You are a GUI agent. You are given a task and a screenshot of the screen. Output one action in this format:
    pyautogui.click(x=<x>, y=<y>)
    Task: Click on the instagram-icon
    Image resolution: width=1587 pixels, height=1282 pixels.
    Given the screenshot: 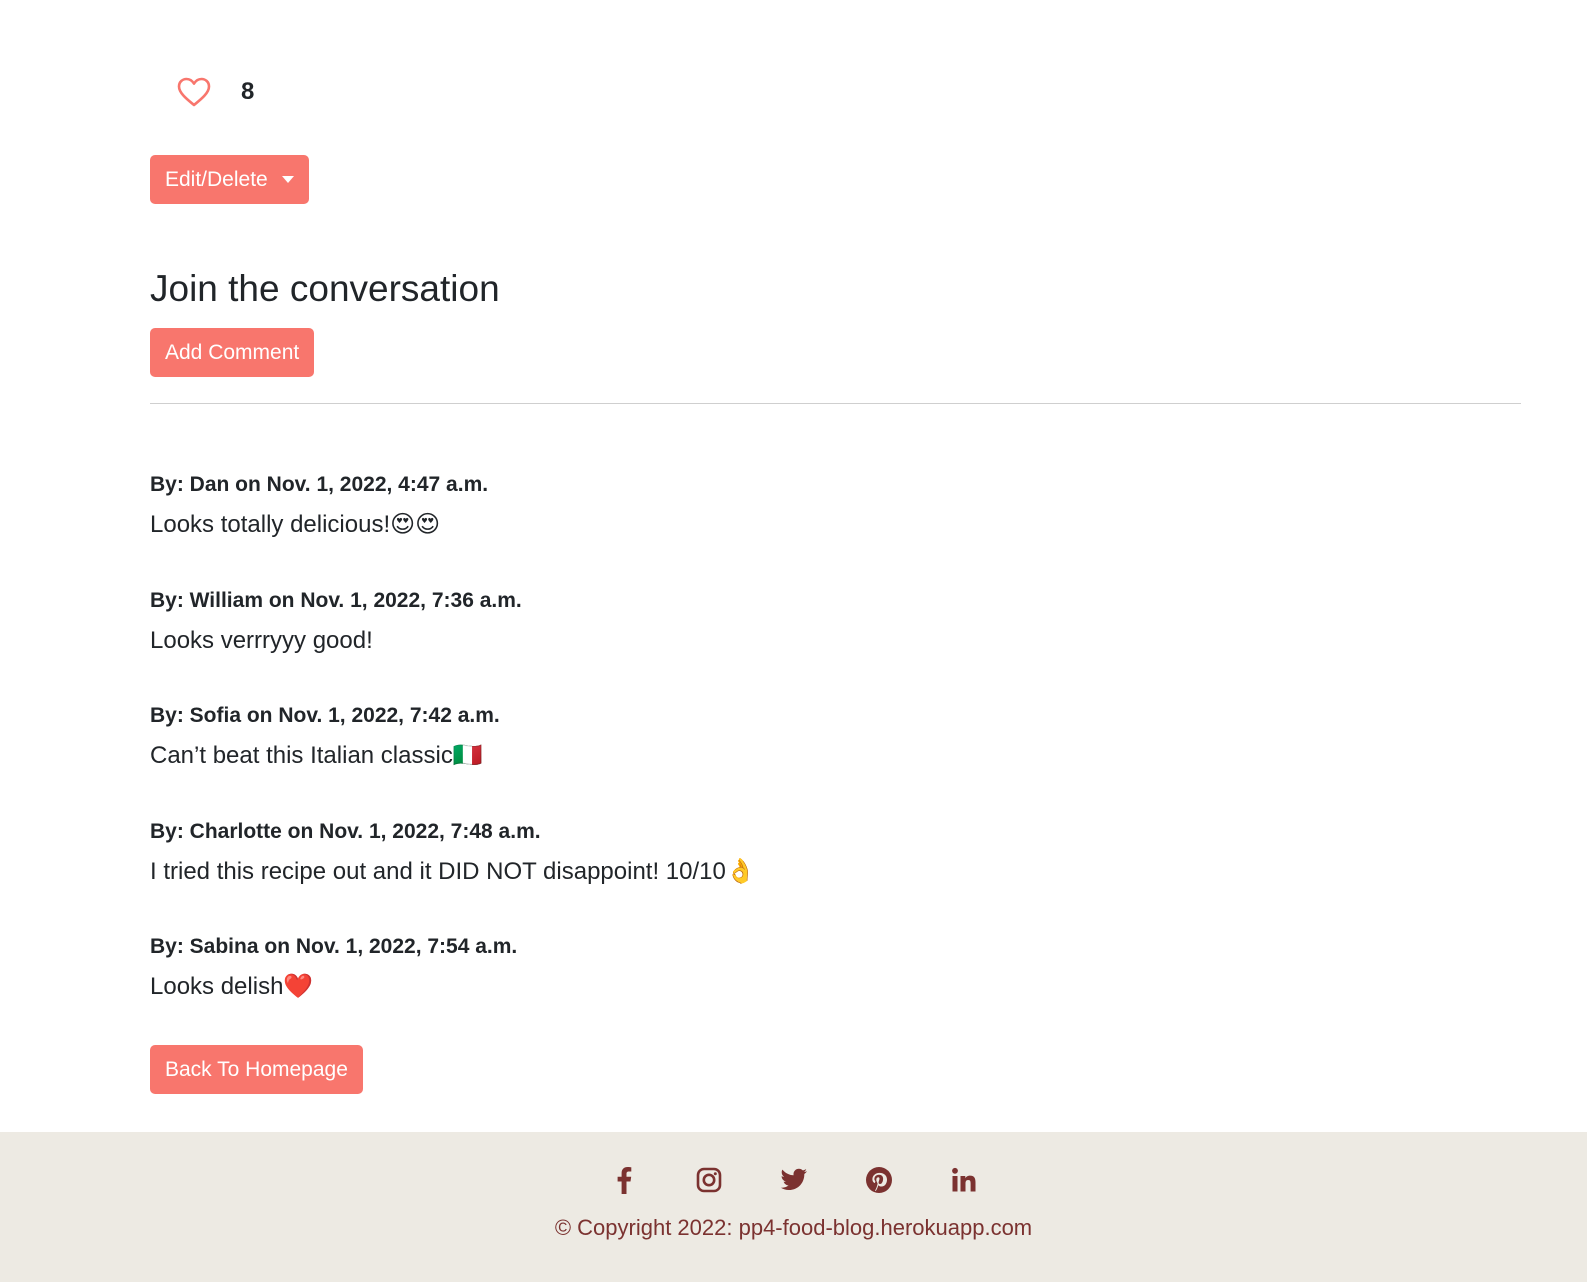 What is the action you would take?
    pyautogui.click(x=708, y=1180)
    